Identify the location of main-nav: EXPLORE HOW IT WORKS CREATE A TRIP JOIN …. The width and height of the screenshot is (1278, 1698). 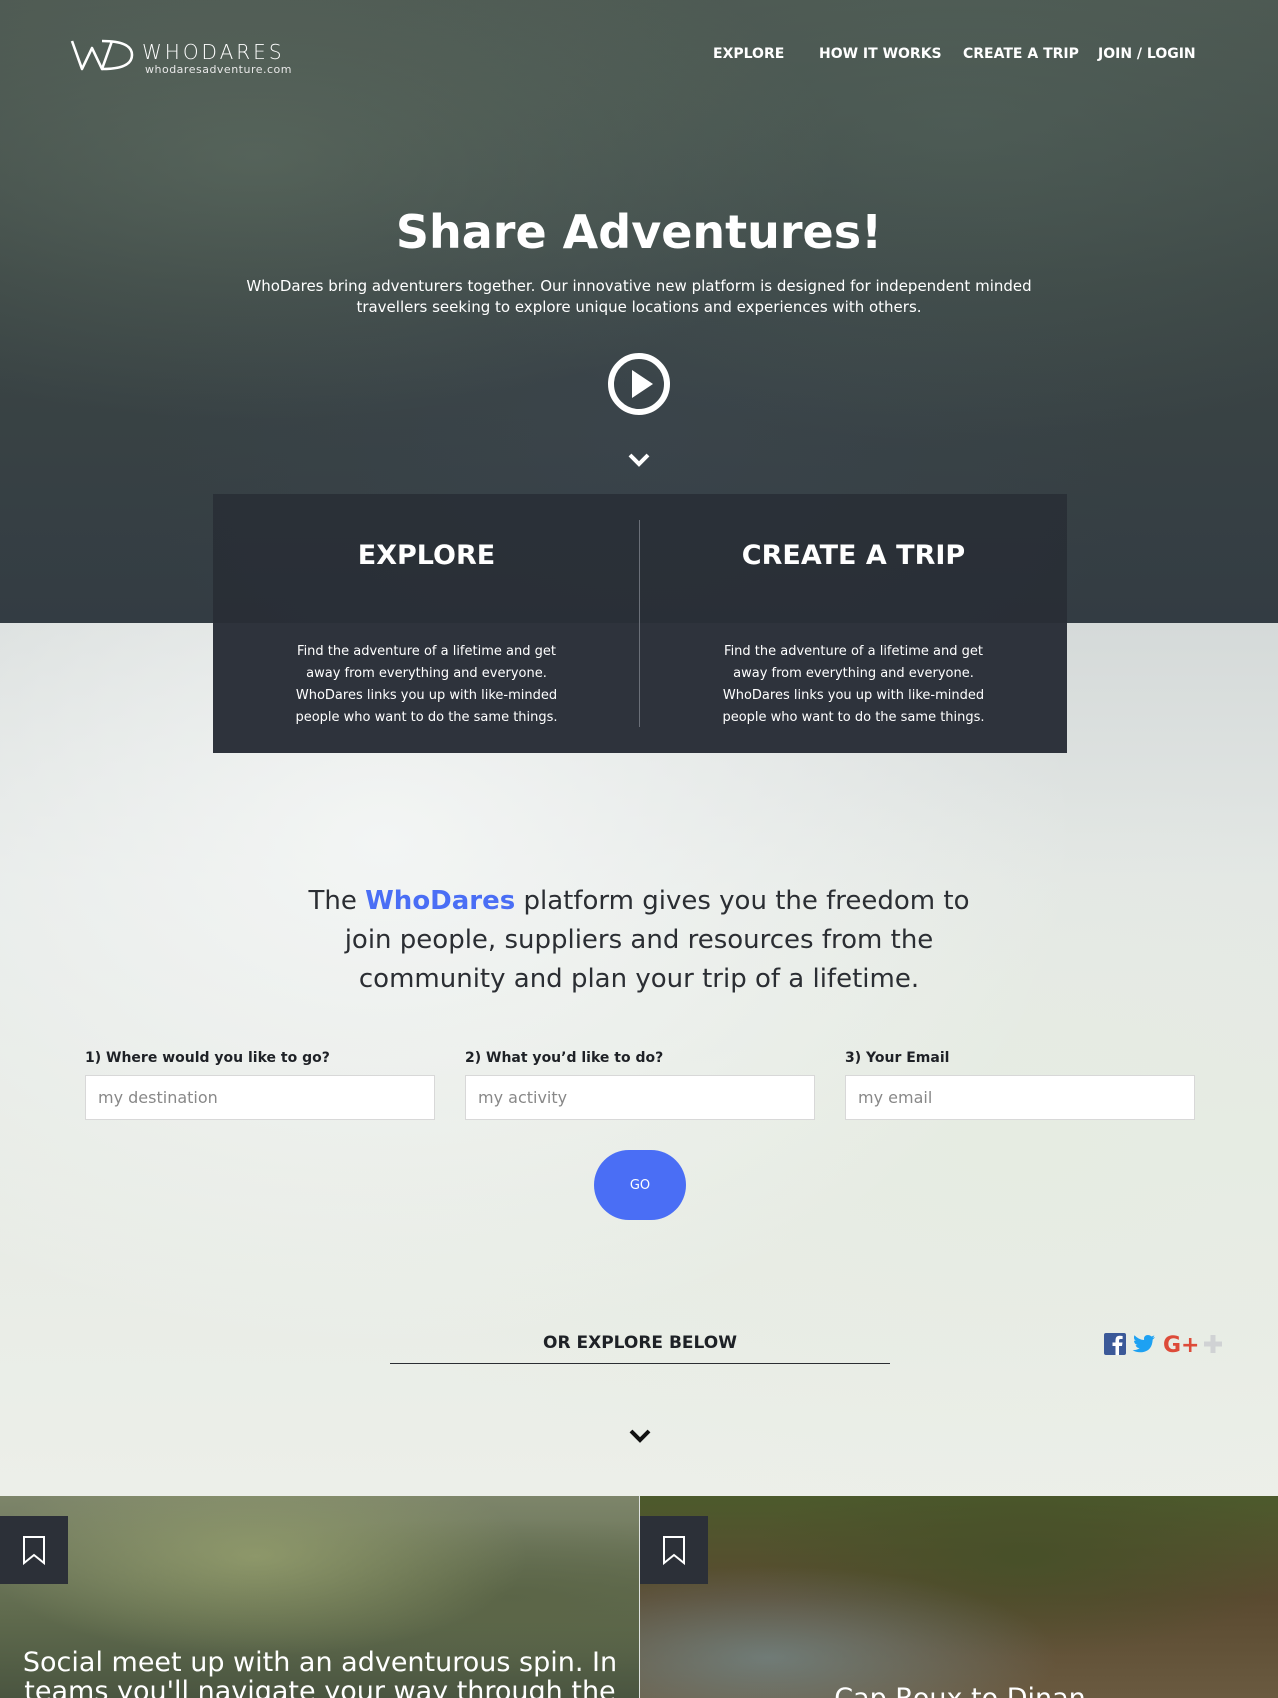
(639, 56).